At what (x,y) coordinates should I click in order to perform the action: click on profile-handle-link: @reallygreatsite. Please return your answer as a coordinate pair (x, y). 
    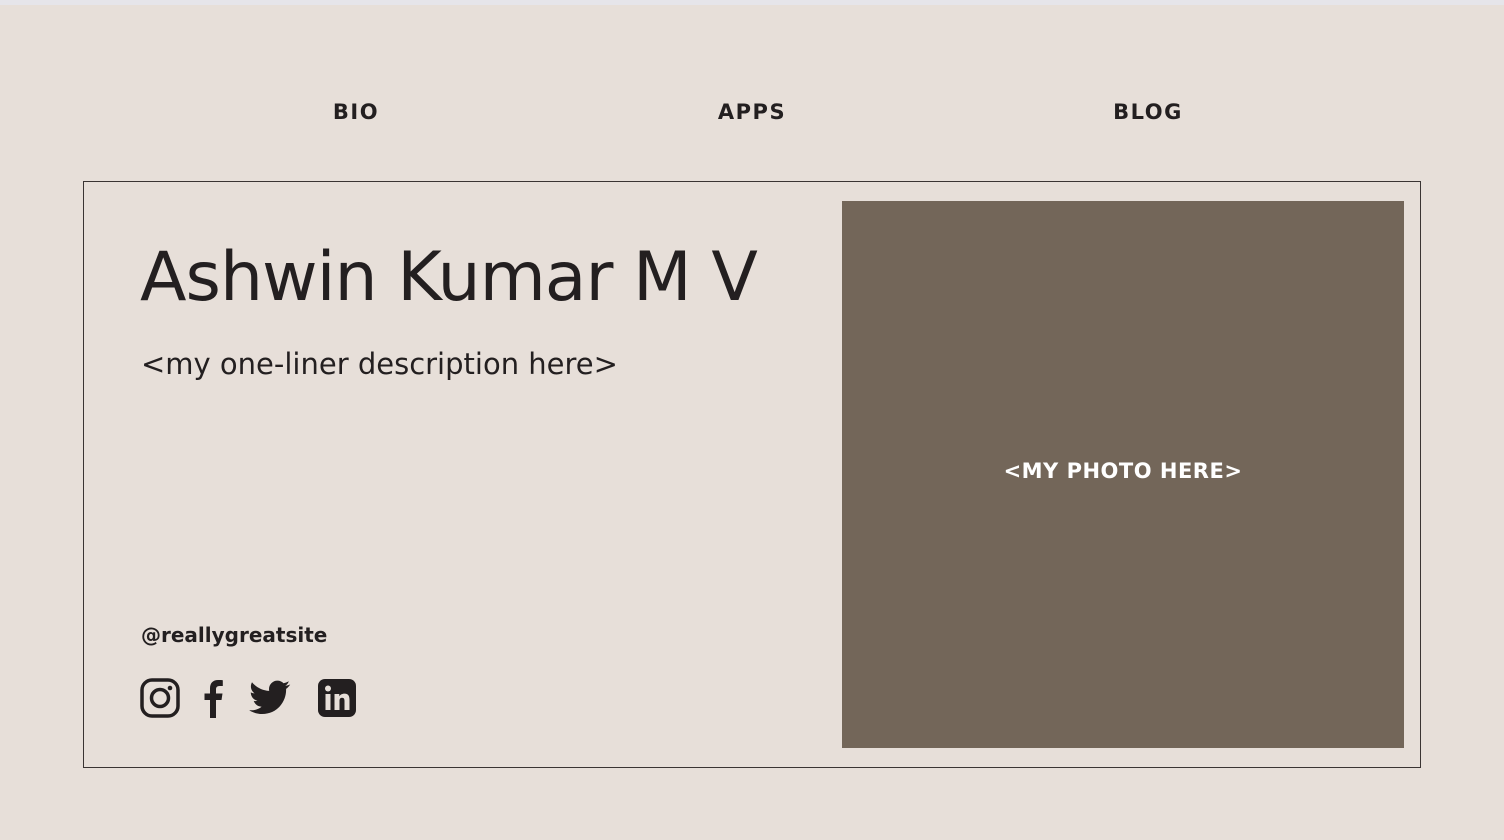
    Looking at the image, I should click on (234, 635).